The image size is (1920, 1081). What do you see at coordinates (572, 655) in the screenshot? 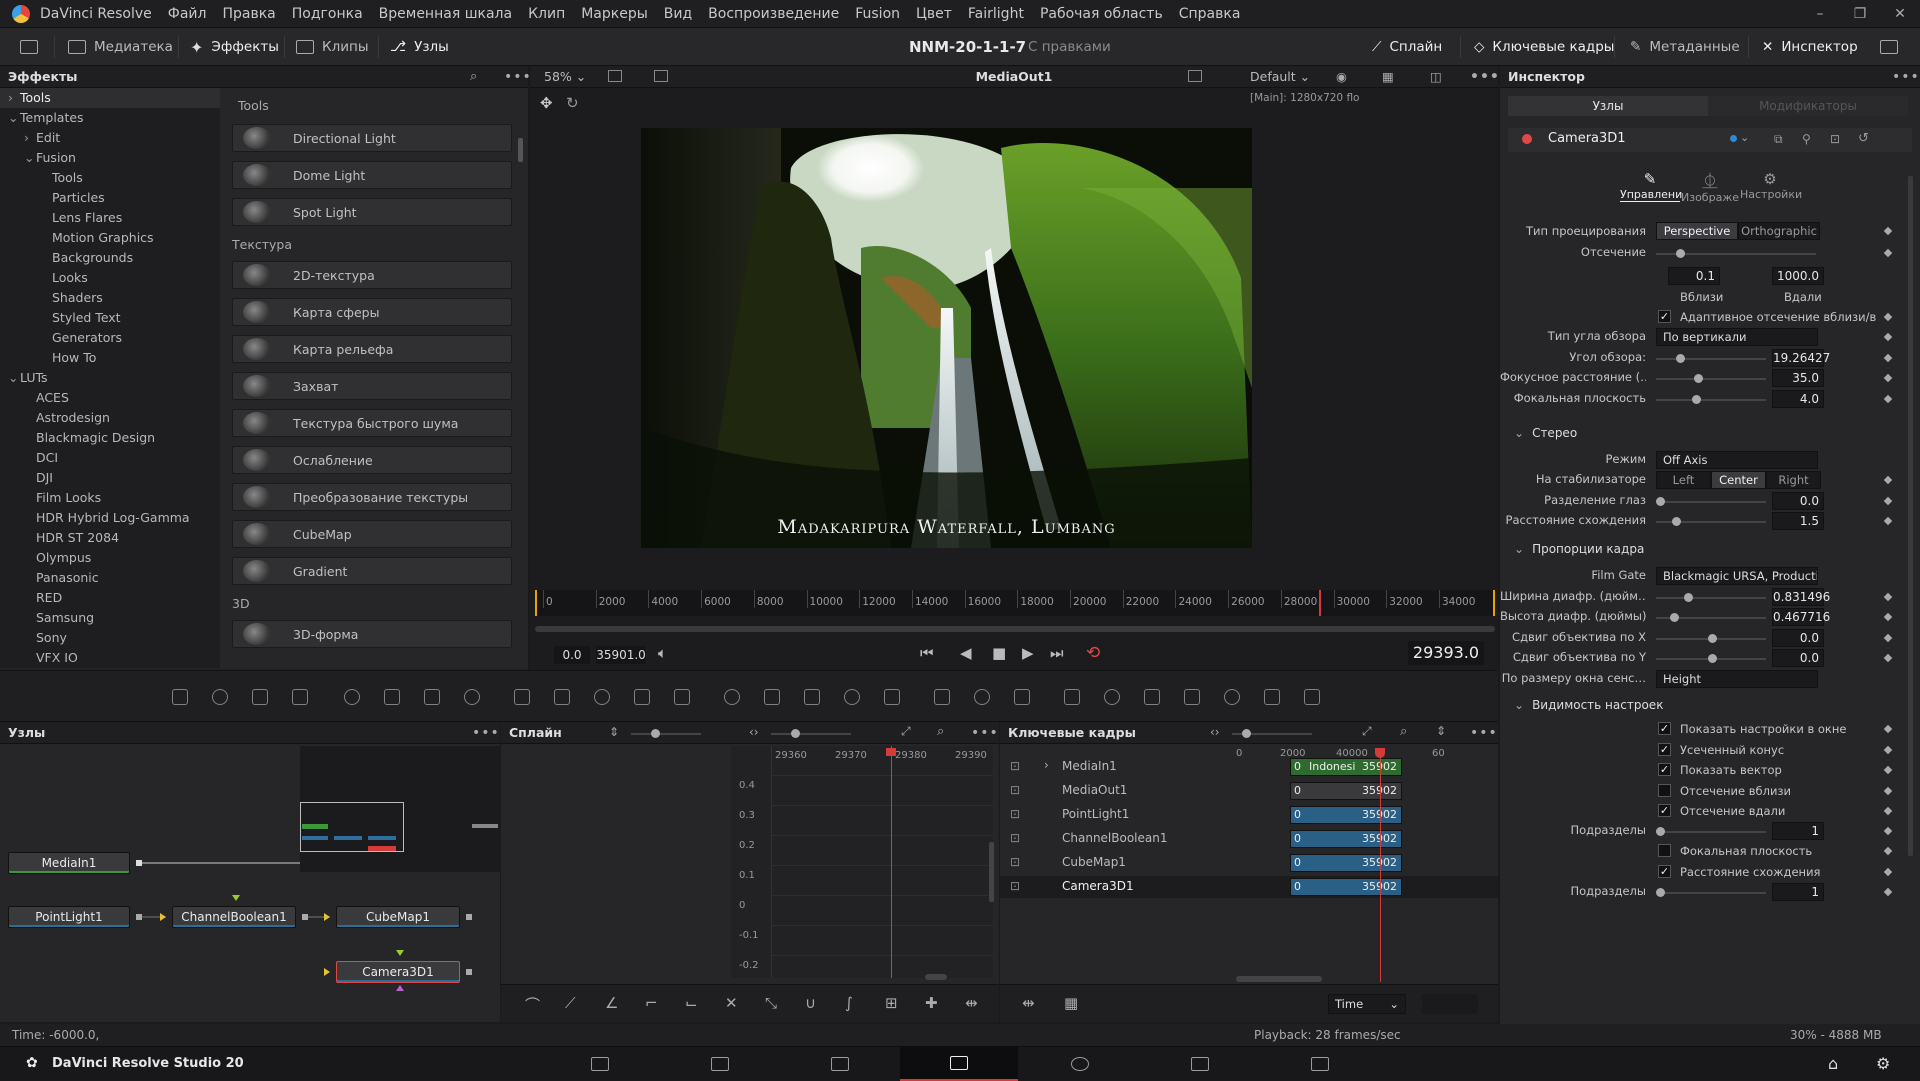
I see `in-point-field: 0.0` at bounding box center [572, 655].